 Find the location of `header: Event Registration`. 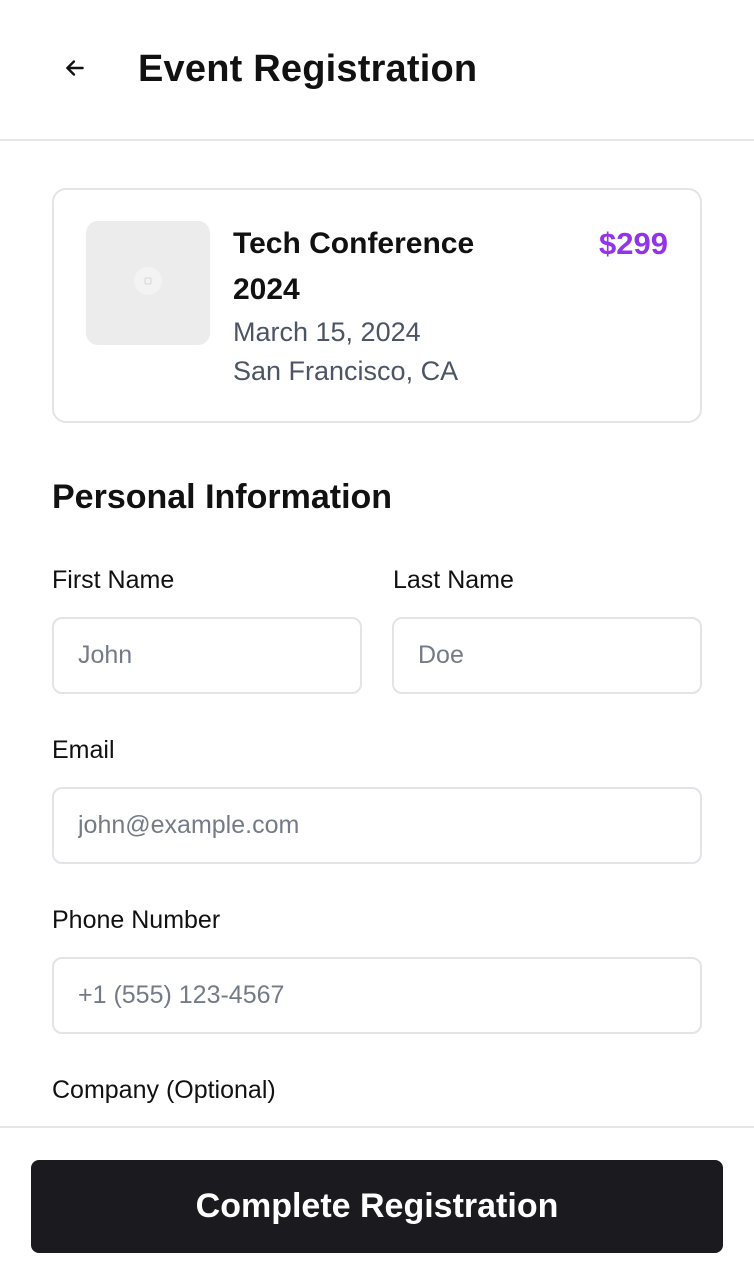

header: Event Registration is located at coordinates (377, 70).